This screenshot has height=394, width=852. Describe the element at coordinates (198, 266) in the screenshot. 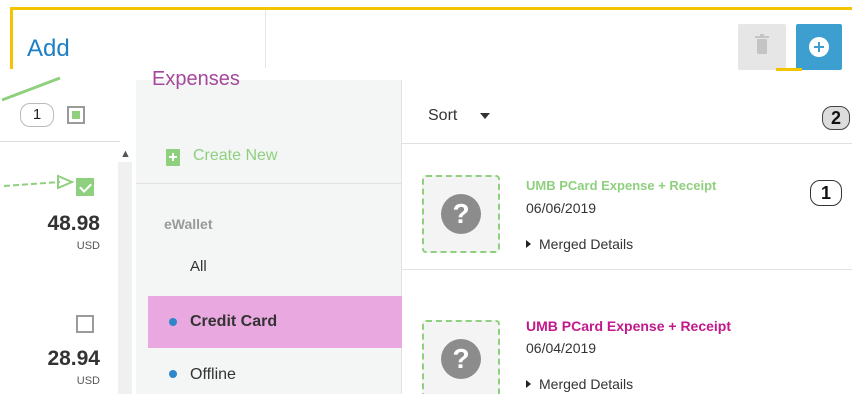

I see `category-all: All` at that location.